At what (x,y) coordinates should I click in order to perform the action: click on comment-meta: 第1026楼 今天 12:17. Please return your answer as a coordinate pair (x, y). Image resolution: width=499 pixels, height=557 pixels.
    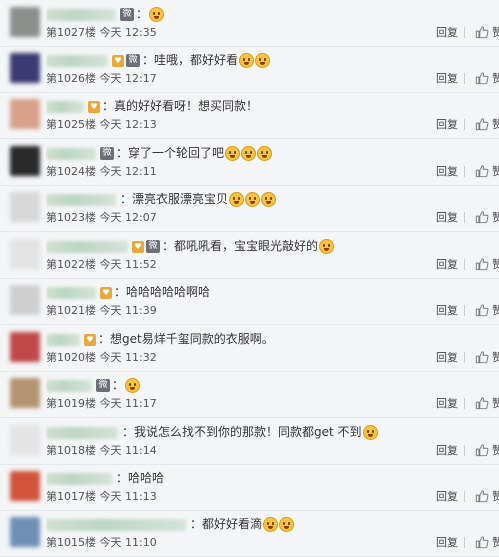
    Looking at the image, I should click on (101, 79).